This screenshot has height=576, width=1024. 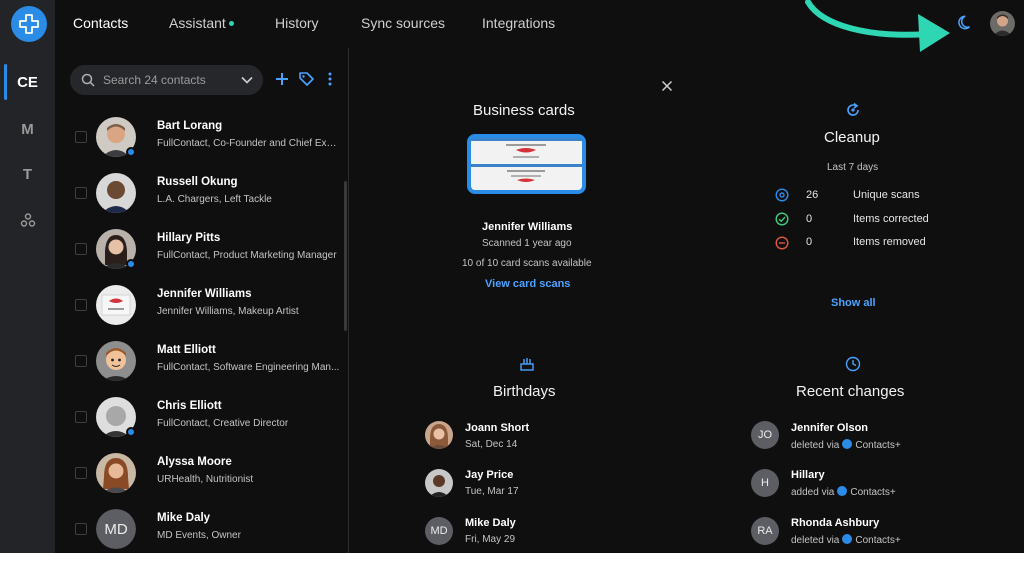 I want to click on rail-item-teams, so click(x=27, y=220).